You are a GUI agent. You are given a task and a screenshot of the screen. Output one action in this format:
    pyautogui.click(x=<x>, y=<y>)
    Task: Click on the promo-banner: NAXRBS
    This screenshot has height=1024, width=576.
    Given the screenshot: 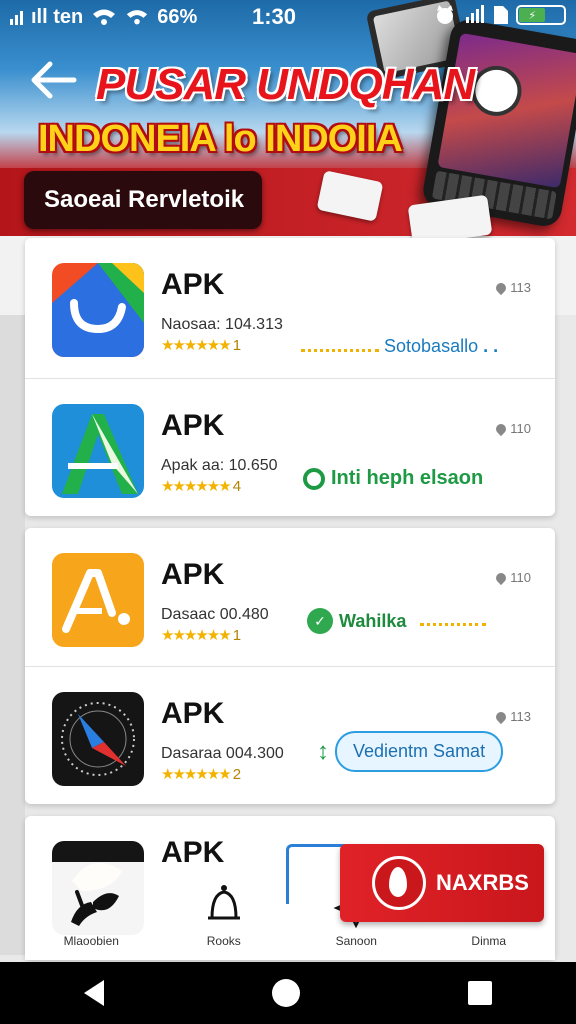 What is the action you would take?
    pyautogui.click(x=442, y=883)
    